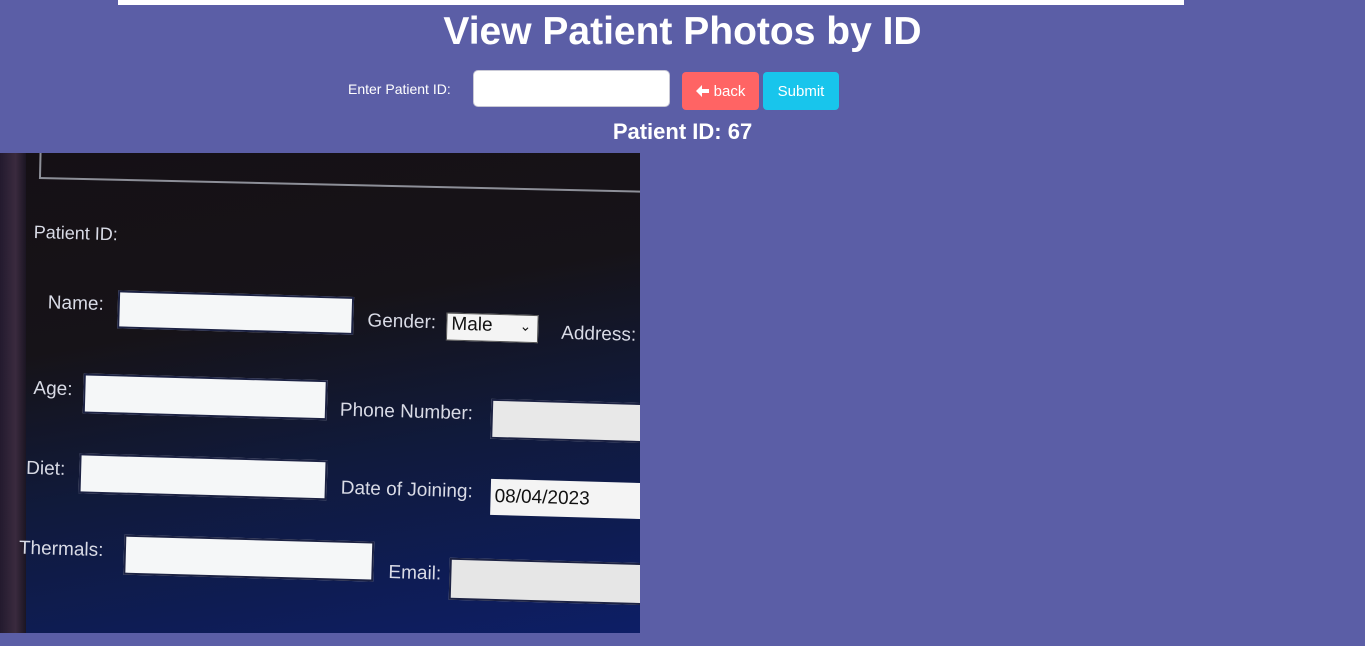 This screenshot has height=646, width=1365. I want to click on photo-name-box, so click(236, 312).